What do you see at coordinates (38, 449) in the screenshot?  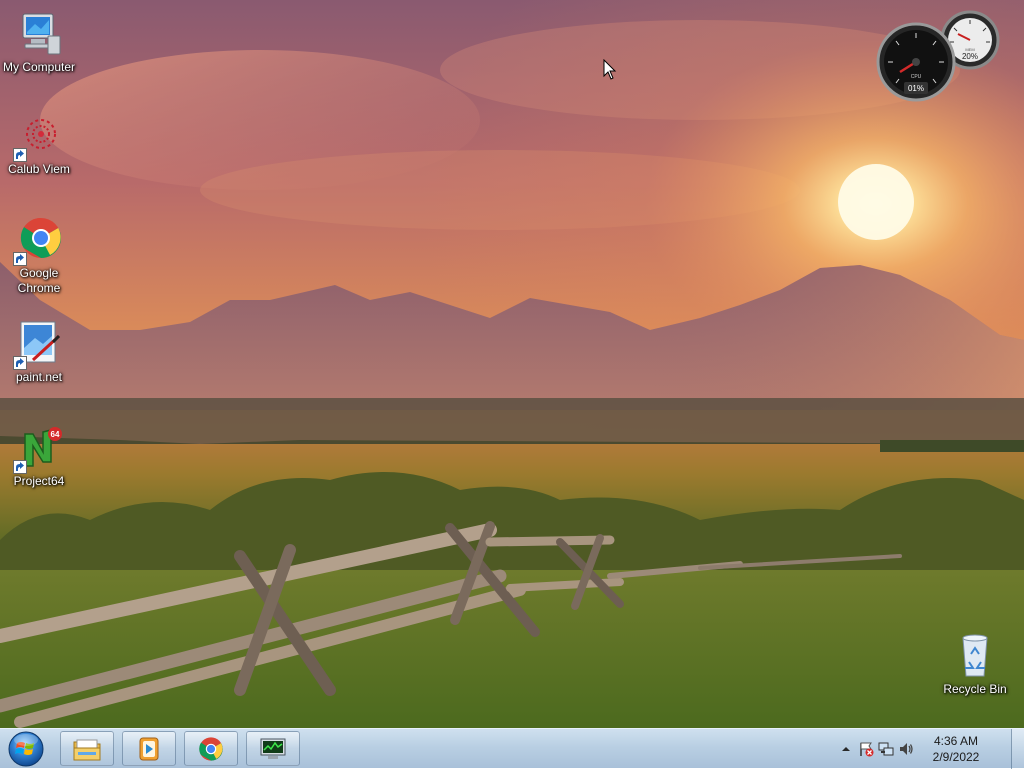 I see `project64-icon: 64` at bounding box center [38, 449].